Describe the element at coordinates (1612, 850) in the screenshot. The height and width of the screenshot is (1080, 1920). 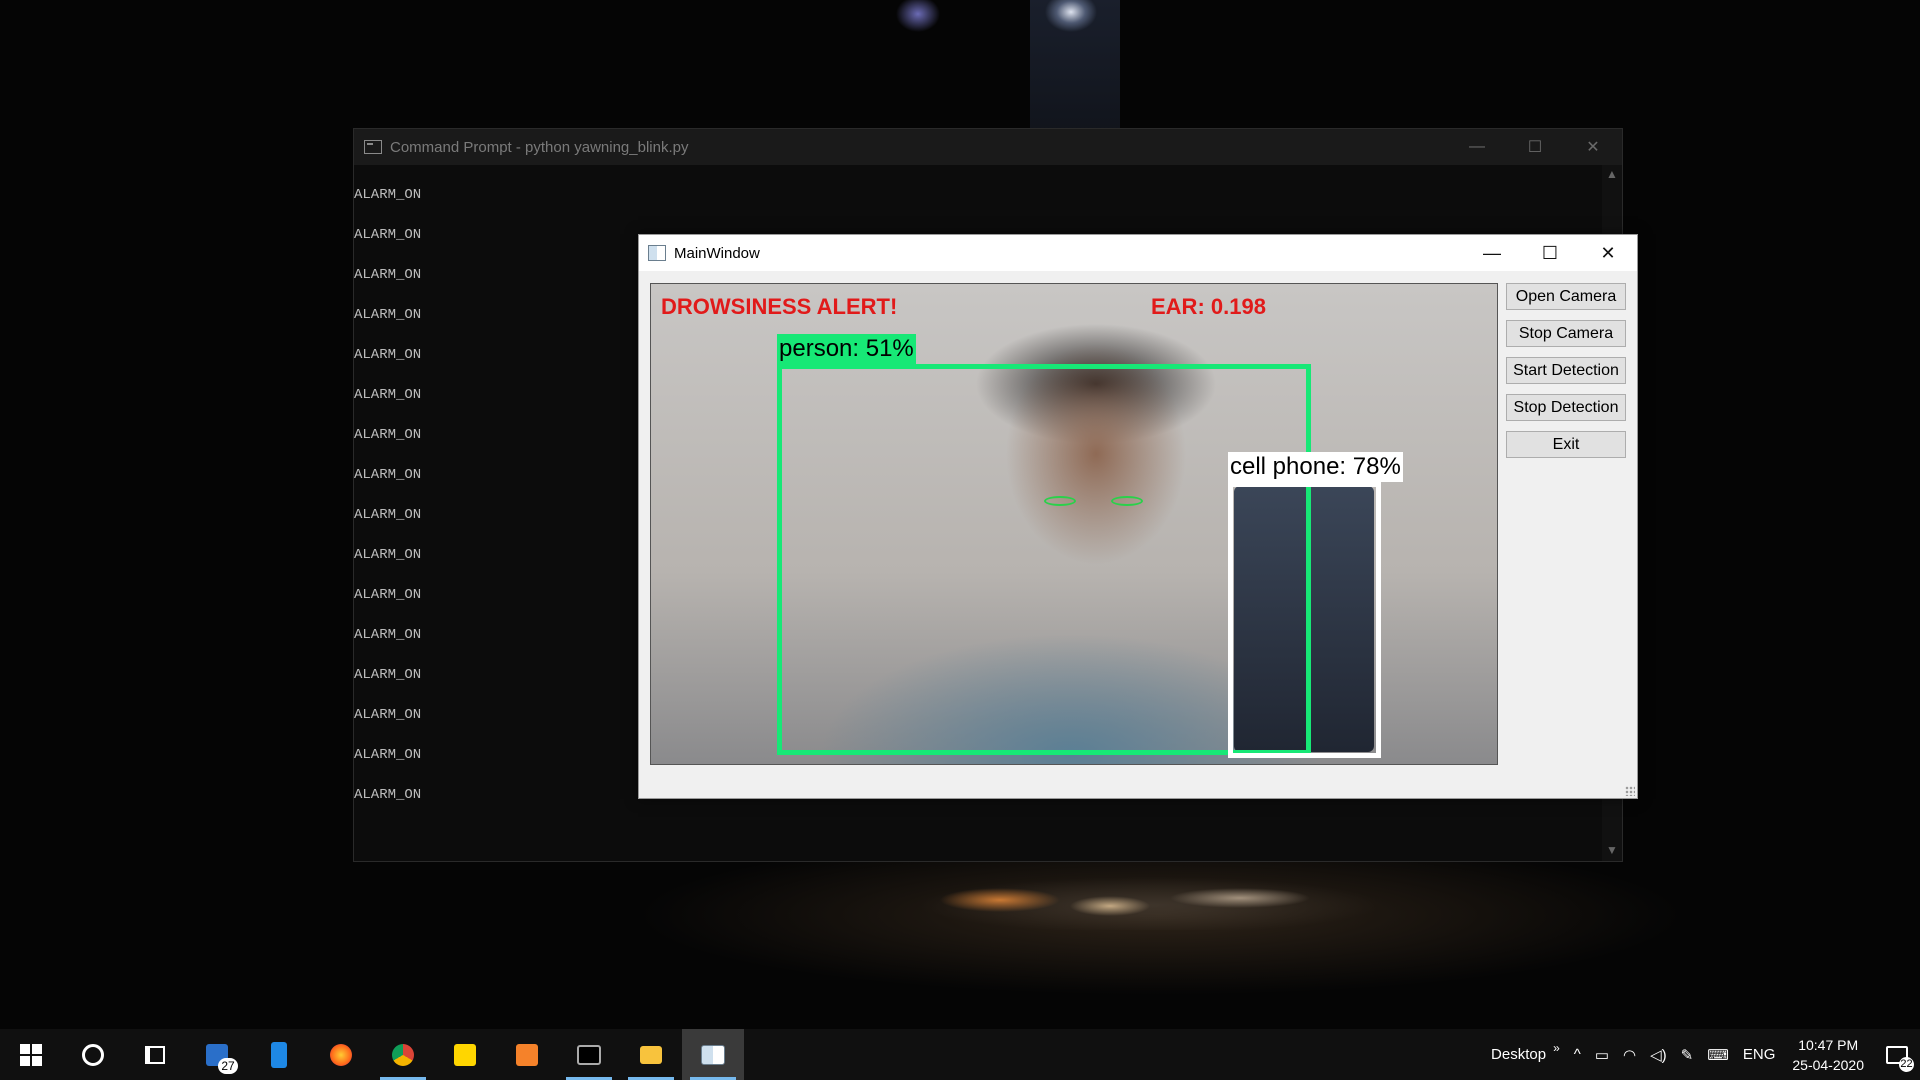
I see `scroll-down-arrow-icon: ▼` at that location.